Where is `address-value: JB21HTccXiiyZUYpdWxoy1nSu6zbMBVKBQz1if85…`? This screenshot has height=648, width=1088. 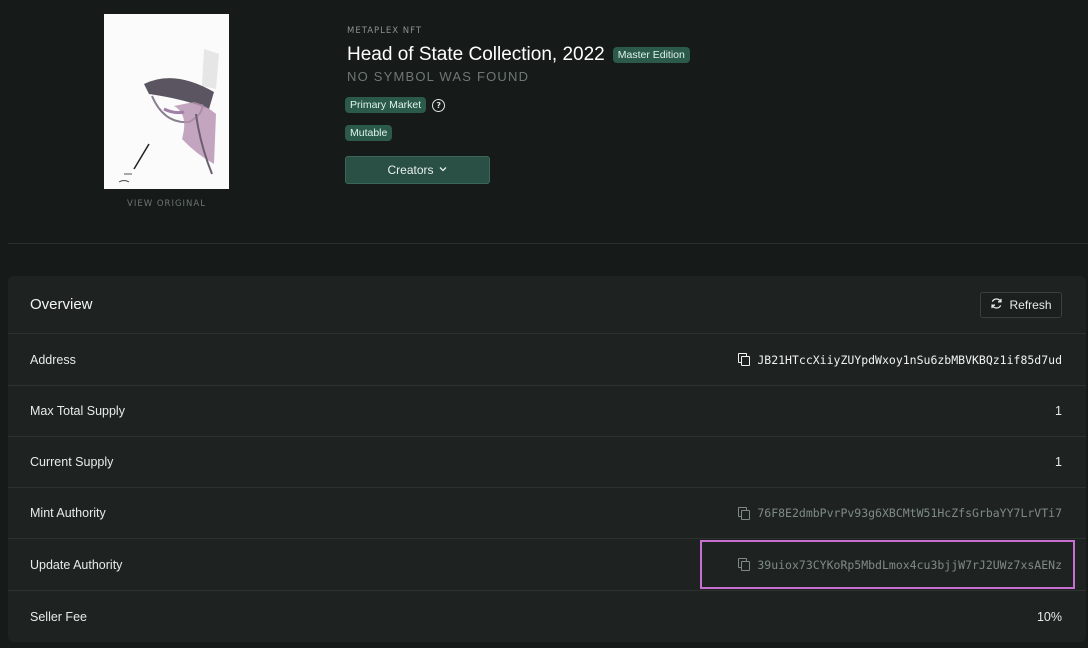 address-value: JB21HTccXiiyZUYpdWxoy1nSu6zbMBVKBQz1if85… is located at coordinates (900, 360).